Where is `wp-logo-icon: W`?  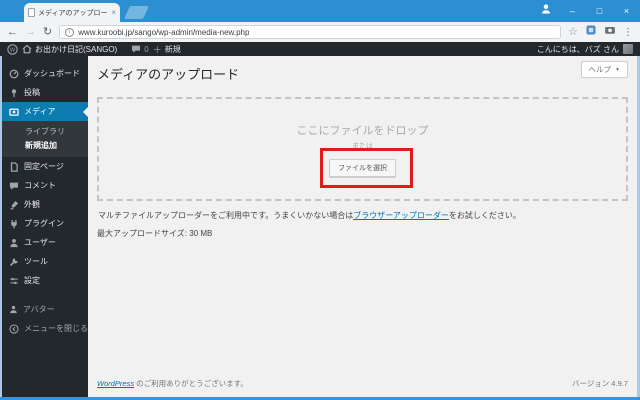
wp-logo-icon: W is located at coordinates (12, 49).